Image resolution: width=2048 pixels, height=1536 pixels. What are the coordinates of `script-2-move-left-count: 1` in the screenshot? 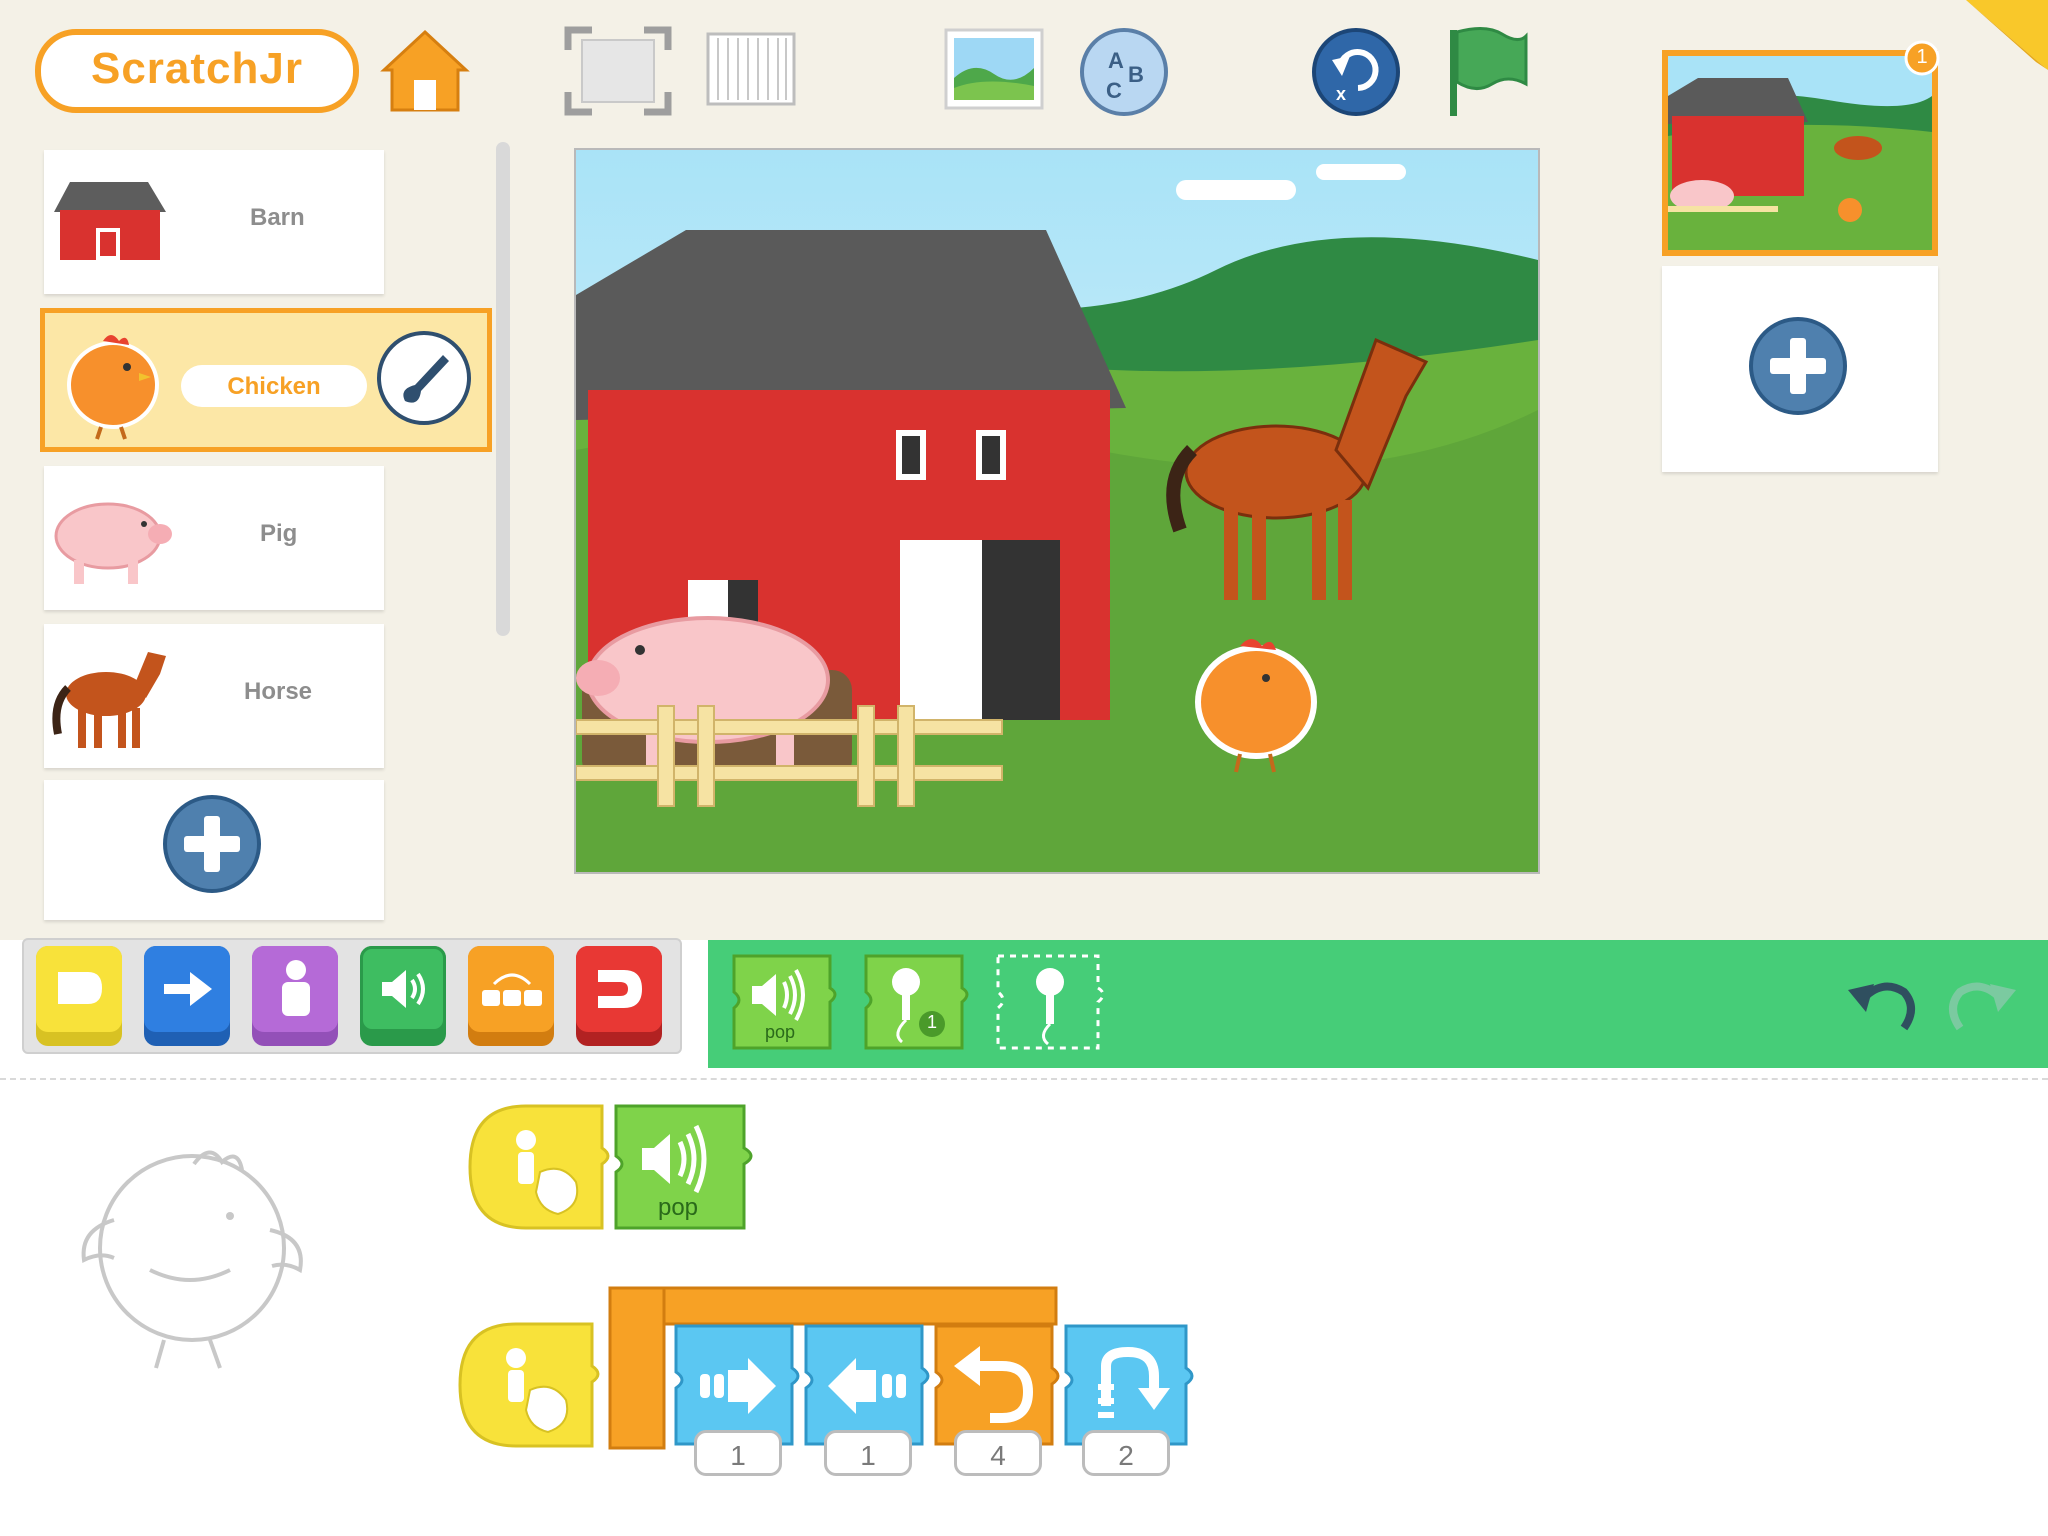 It's located at (868, 1453).